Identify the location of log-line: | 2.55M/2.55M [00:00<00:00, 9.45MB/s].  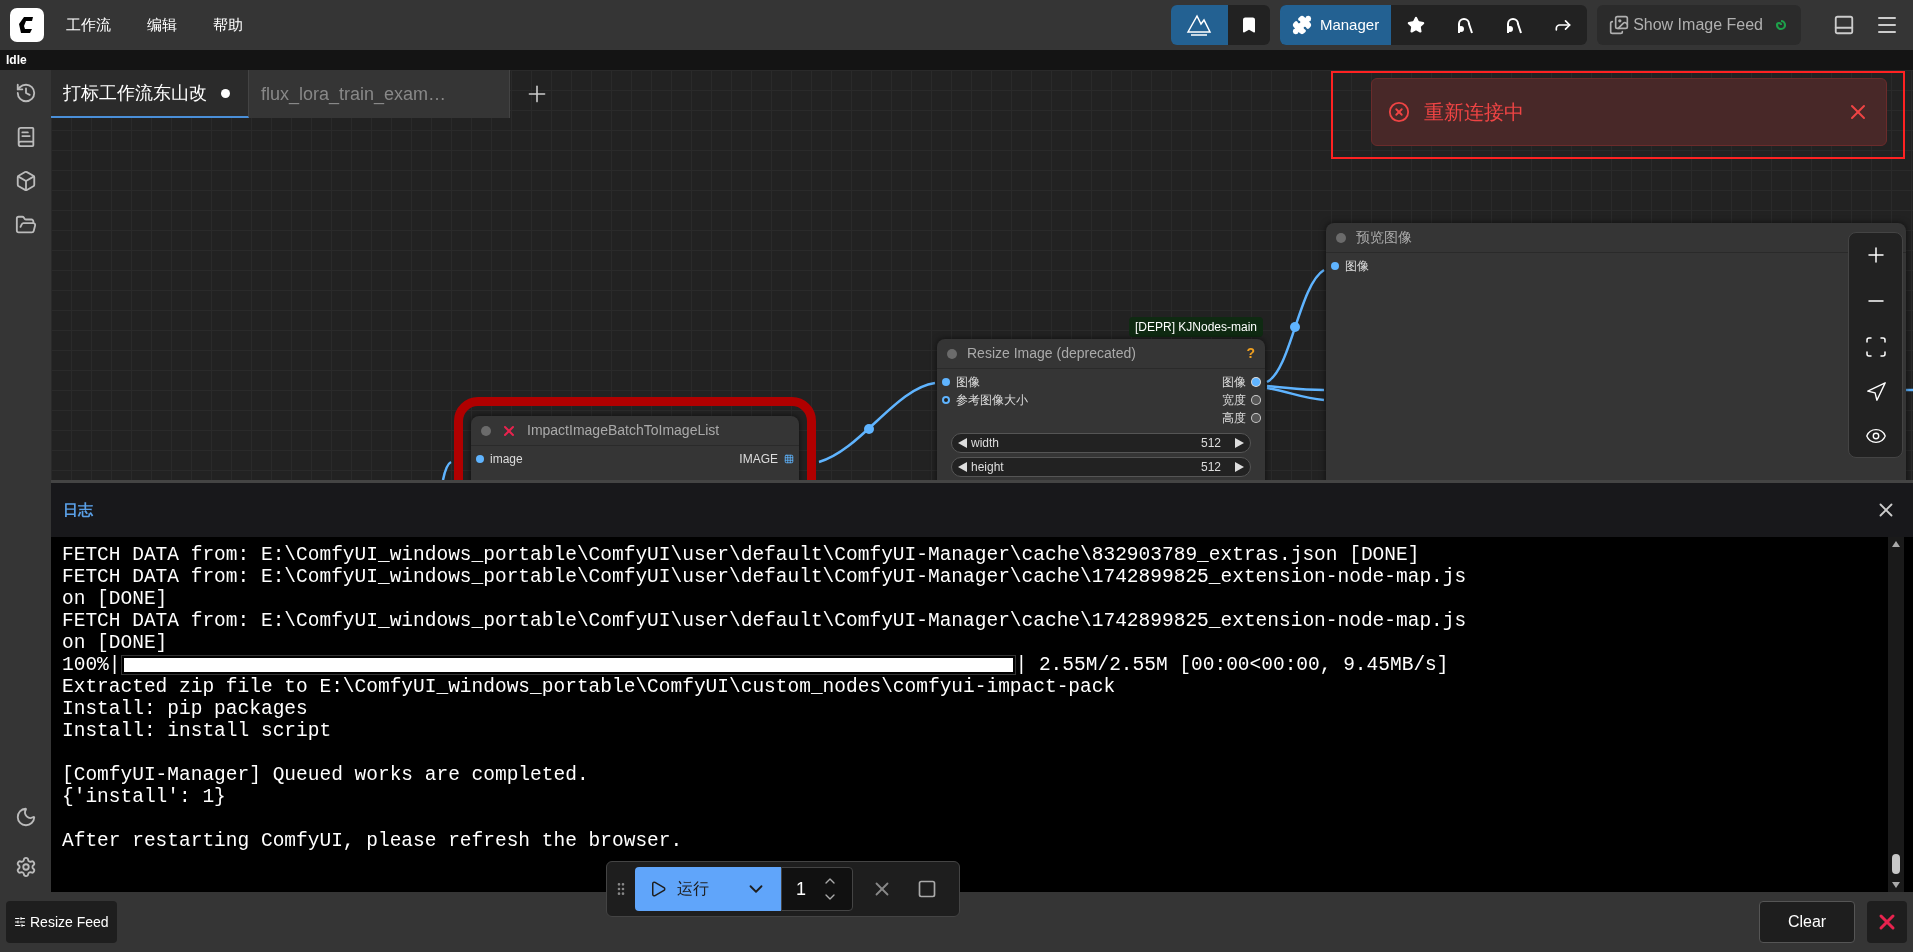
(1232, 665).